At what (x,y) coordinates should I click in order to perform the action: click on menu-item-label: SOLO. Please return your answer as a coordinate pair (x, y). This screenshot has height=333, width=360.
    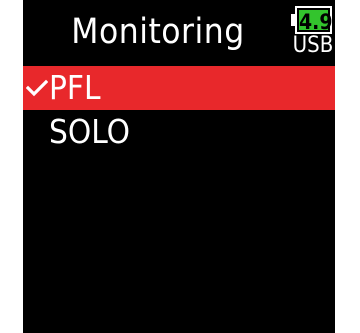
    Looking at the image, I should click on (89, 131).